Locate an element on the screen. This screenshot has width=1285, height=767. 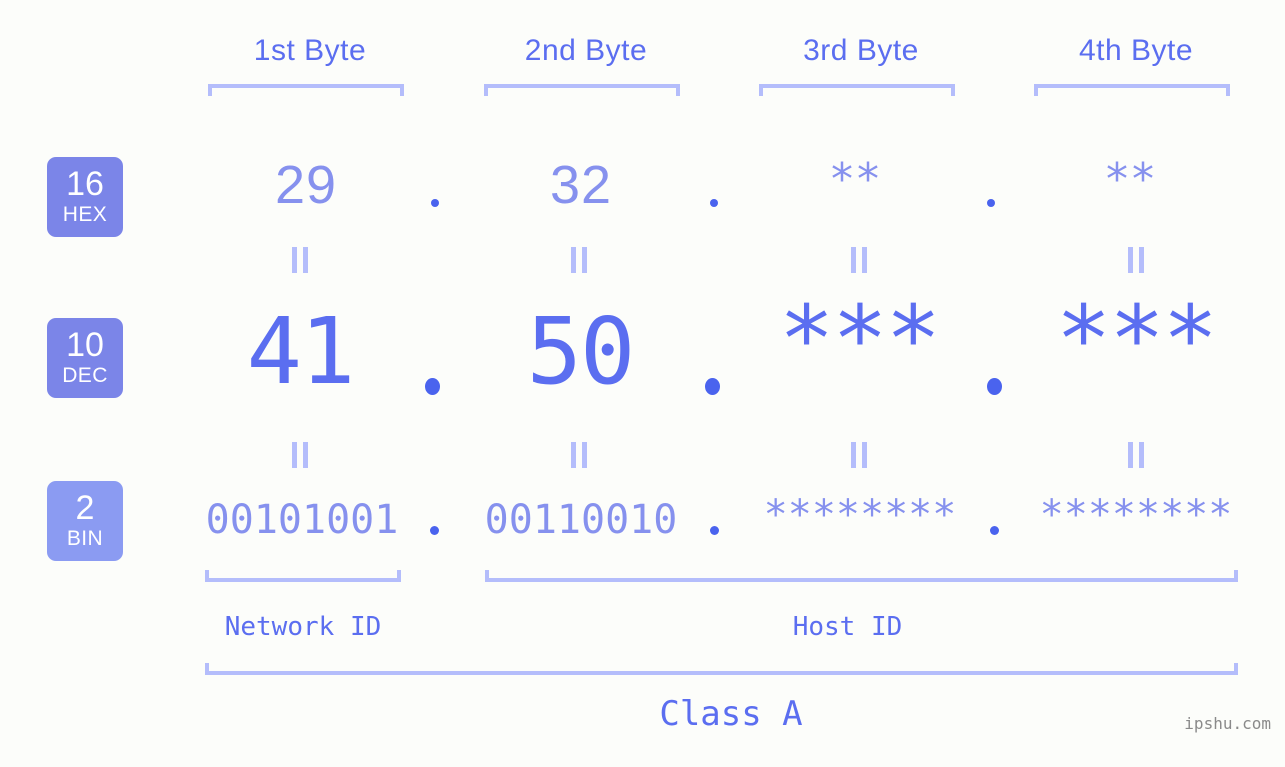
dec-byte-value-3: *** is located at coordinates (859, 339).